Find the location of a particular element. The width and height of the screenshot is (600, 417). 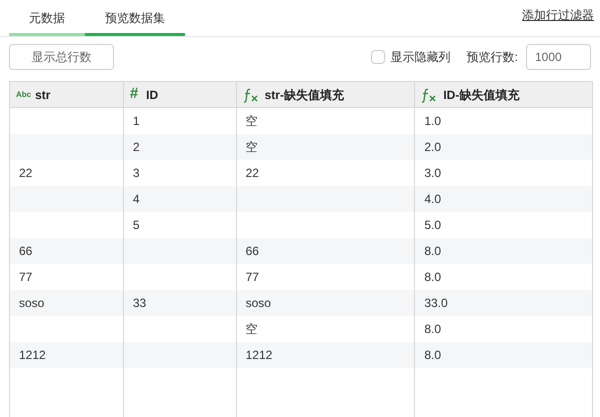

show-total-rows-button: 显示总行数 is located at coordinates (61, 57).